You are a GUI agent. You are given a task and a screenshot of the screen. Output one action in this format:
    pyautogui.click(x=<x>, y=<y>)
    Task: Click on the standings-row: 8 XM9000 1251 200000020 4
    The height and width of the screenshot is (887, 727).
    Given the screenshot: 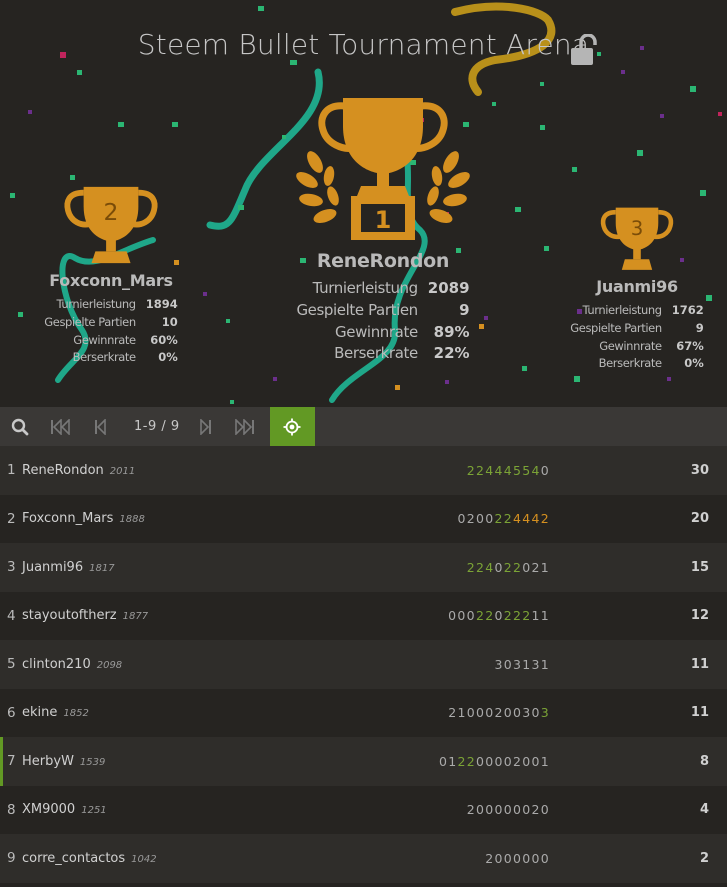 What is the action you would take?
    pyautogui.click(x=363, y=809)
    